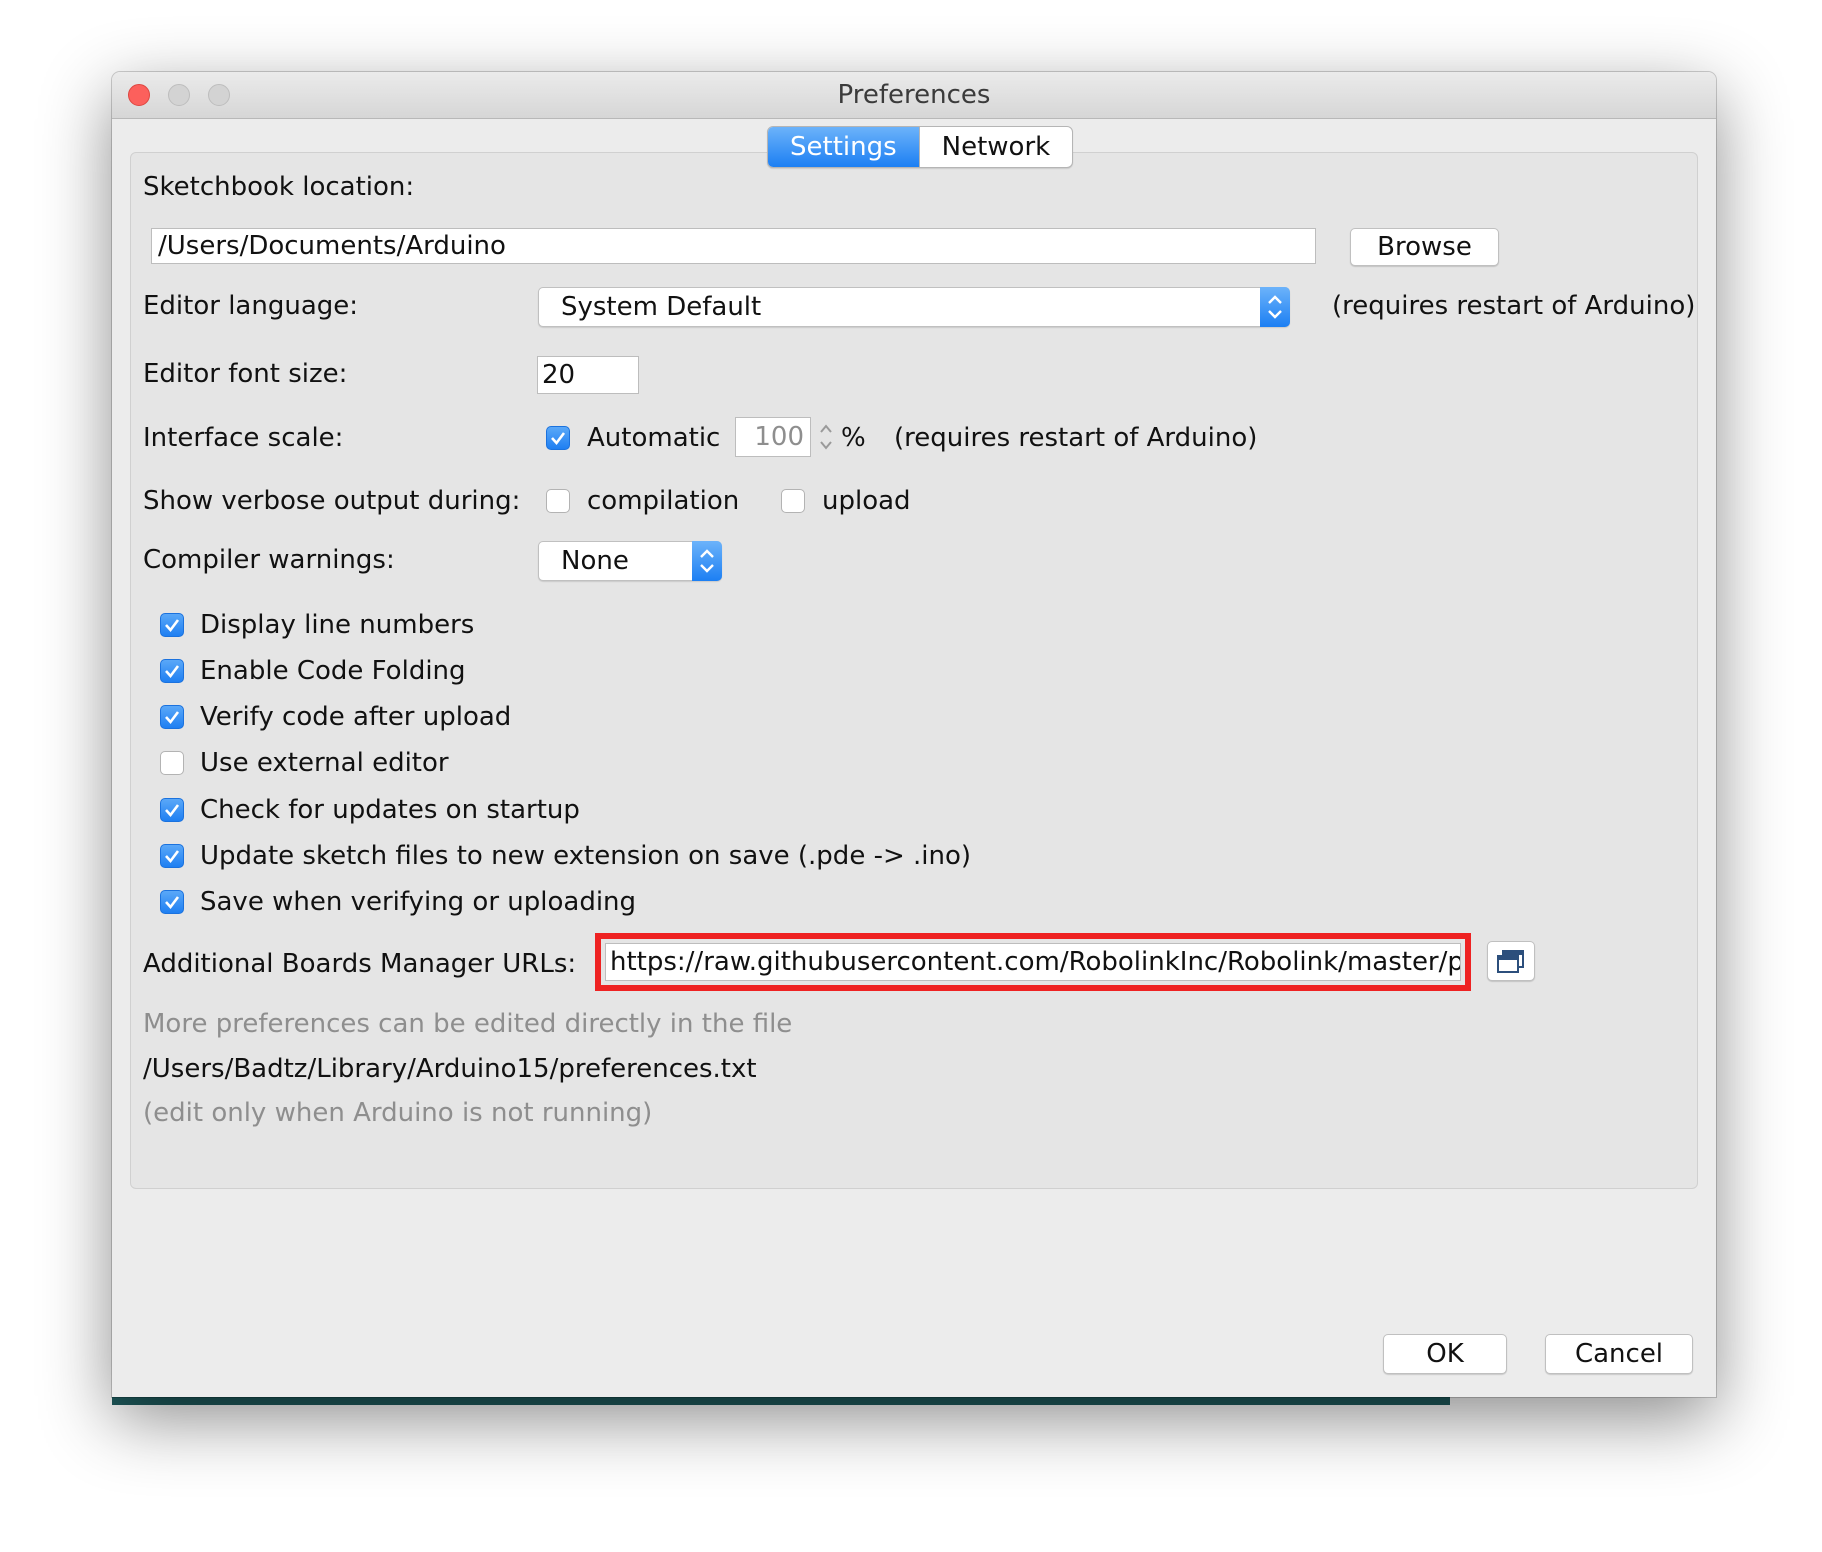 This screenshot has height=1552, width=1822. I want to click on sketchbook-location-field: /Users/Documents/Arduino, so click(733, 246).